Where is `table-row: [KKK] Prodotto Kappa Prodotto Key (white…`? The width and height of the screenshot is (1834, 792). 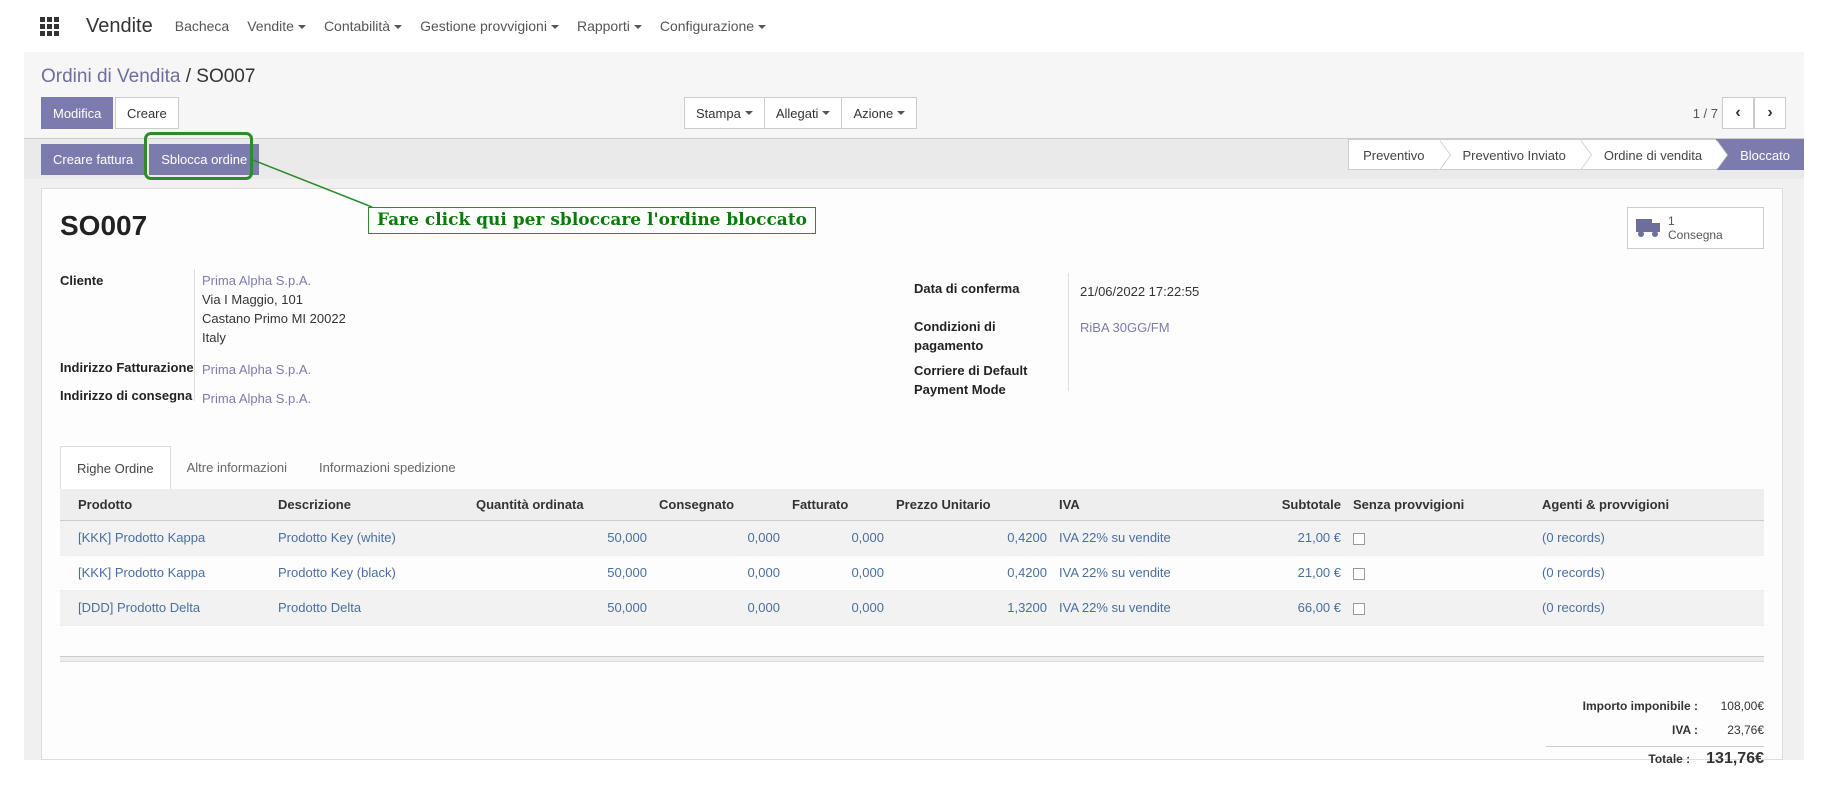
table-row: [KKK] Prodotto Kappa Prodotto Key (white… is located at coordinates (912, 538).